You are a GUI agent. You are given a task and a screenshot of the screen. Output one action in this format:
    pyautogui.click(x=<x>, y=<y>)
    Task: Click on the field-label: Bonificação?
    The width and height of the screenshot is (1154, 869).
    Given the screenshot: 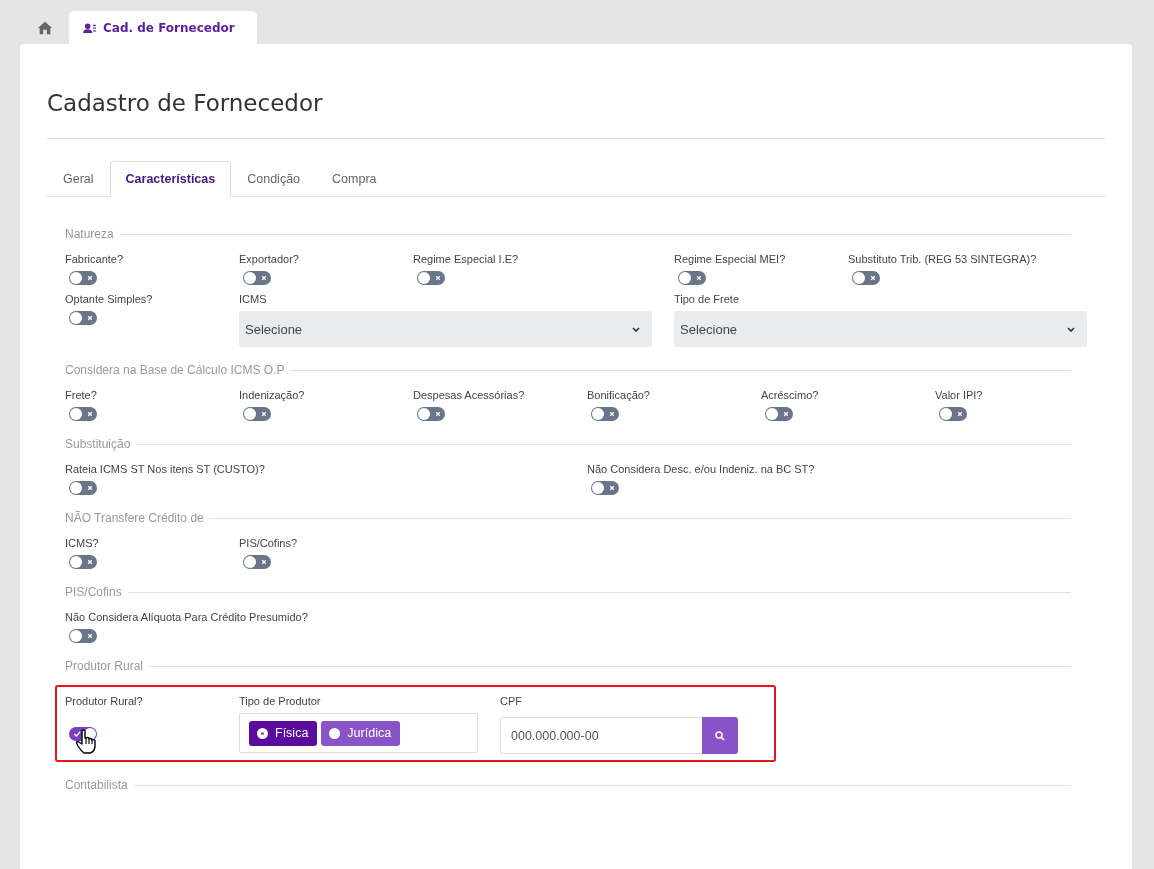 What is the action you would take?
    pyautogui.click(x=618, y=395)
    